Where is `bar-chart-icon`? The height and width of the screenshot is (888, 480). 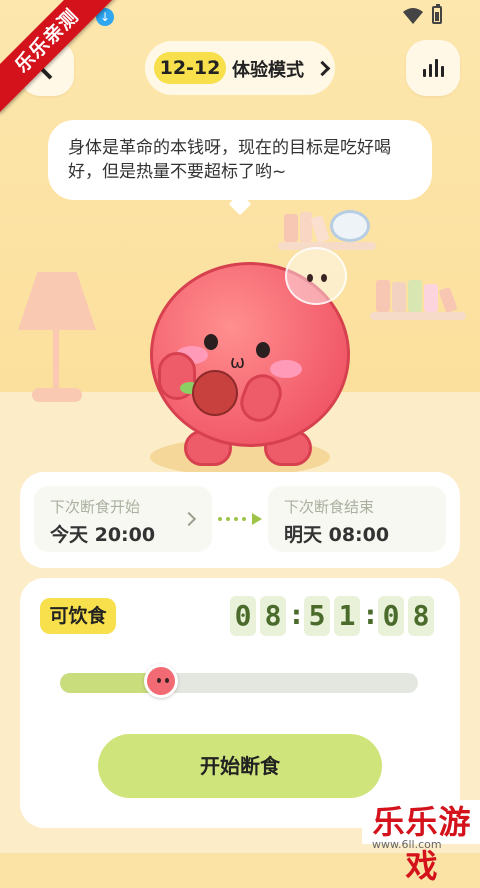
bar-chart-icon is located at coordinates (434, 68).